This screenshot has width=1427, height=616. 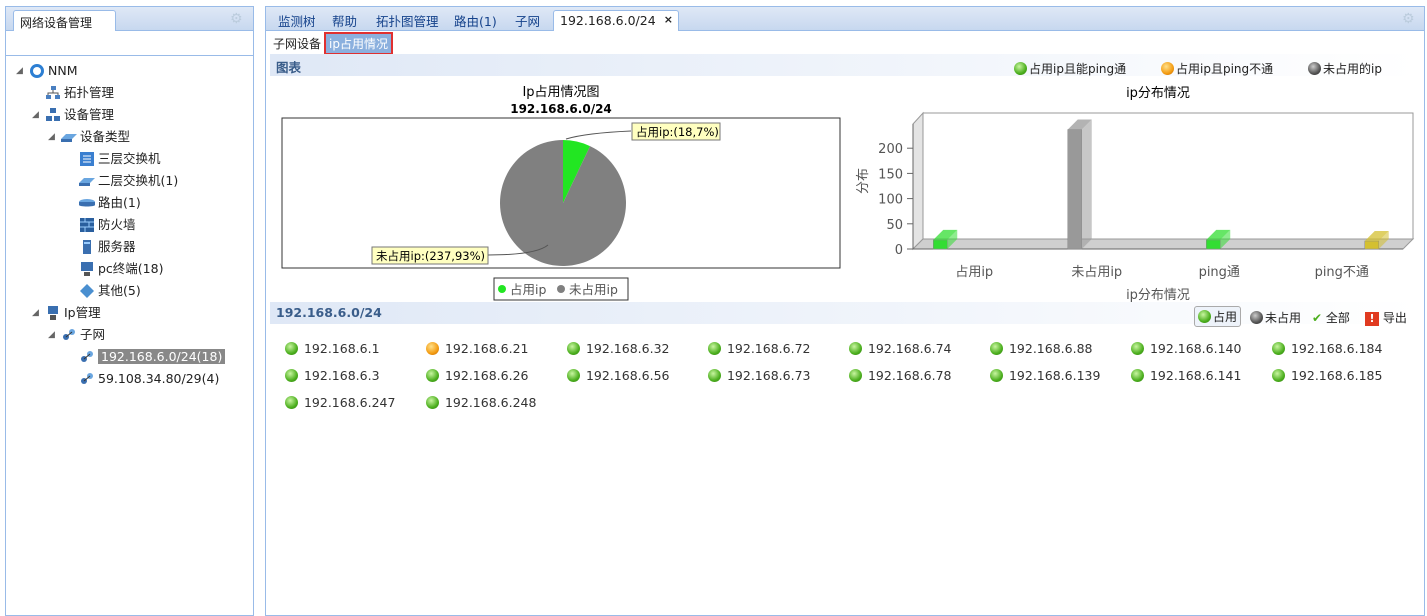 What do you see at coordinates (89, 92) in the screenshot?
I see `tree-label: 拓扑管理` at bounding box center [89, 92].